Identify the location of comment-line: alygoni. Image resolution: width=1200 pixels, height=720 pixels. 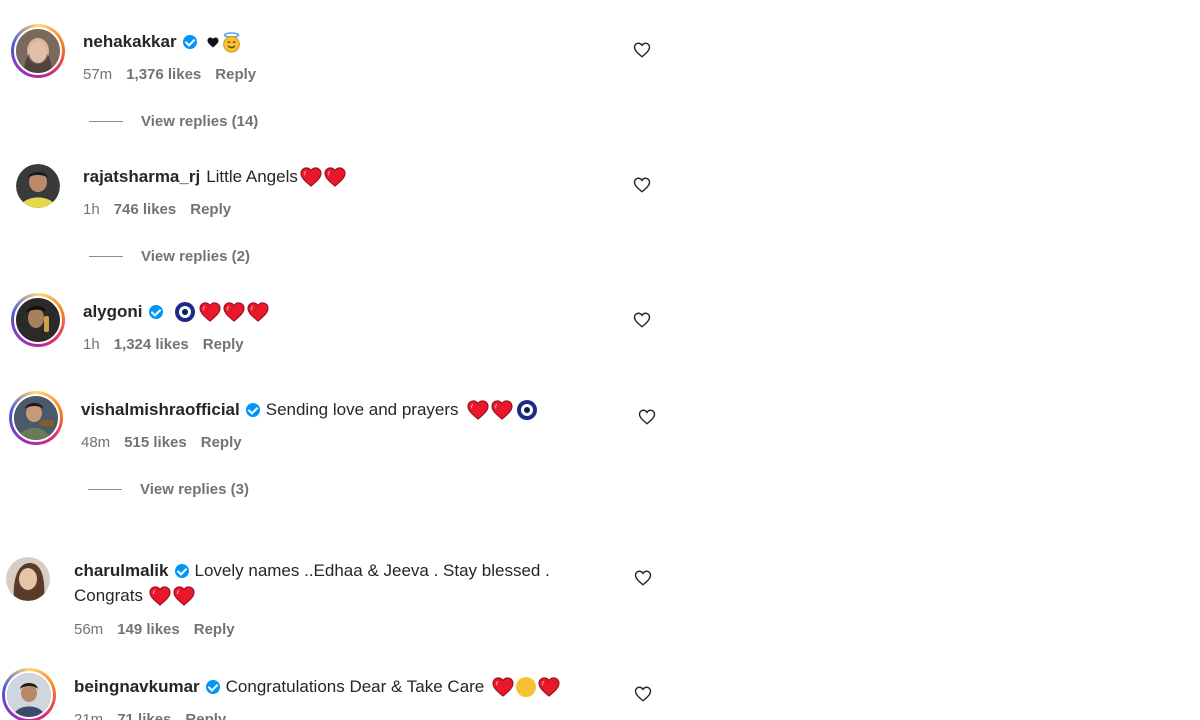
(176, 312).